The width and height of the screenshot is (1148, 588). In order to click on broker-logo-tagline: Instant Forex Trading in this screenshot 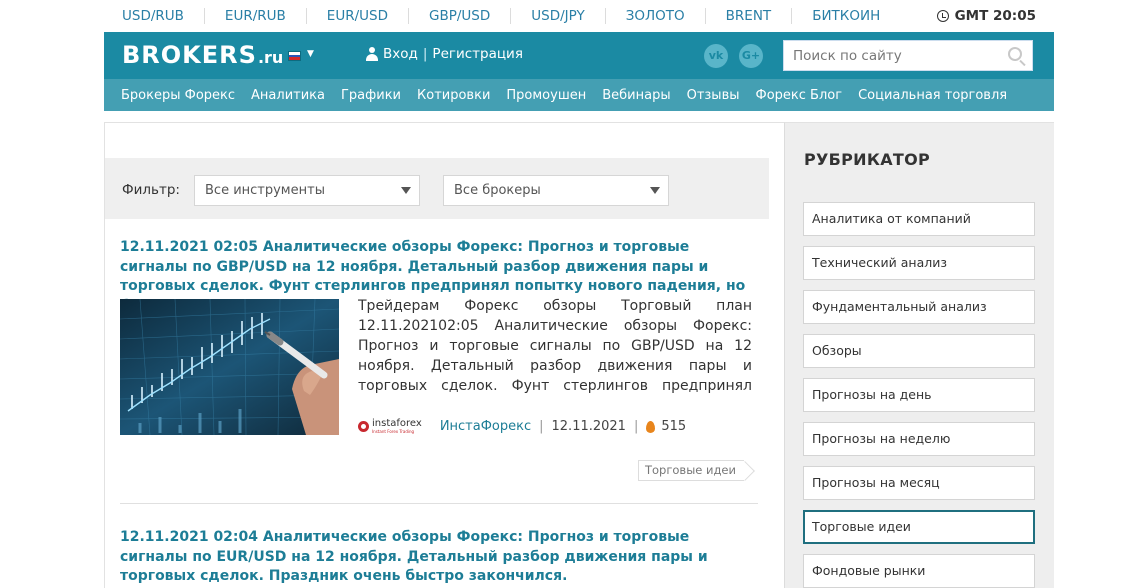, I will do `click(393, 431)`.